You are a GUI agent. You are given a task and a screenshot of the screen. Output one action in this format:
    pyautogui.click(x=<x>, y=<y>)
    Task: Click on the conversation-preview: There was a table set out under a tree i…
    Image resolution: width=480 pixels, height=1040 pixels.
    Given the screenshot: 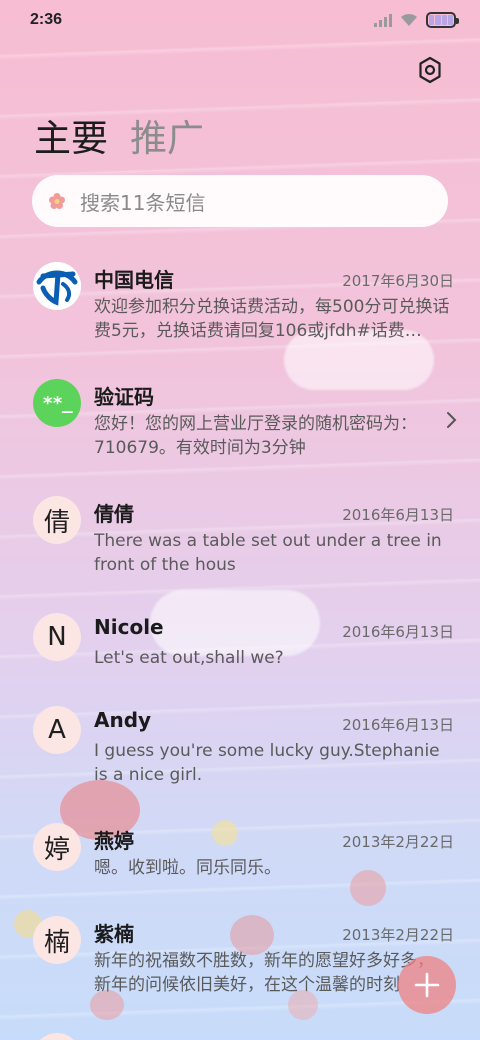 What is the action you would take?
    pyautogui.click(x=268, y=553)
    